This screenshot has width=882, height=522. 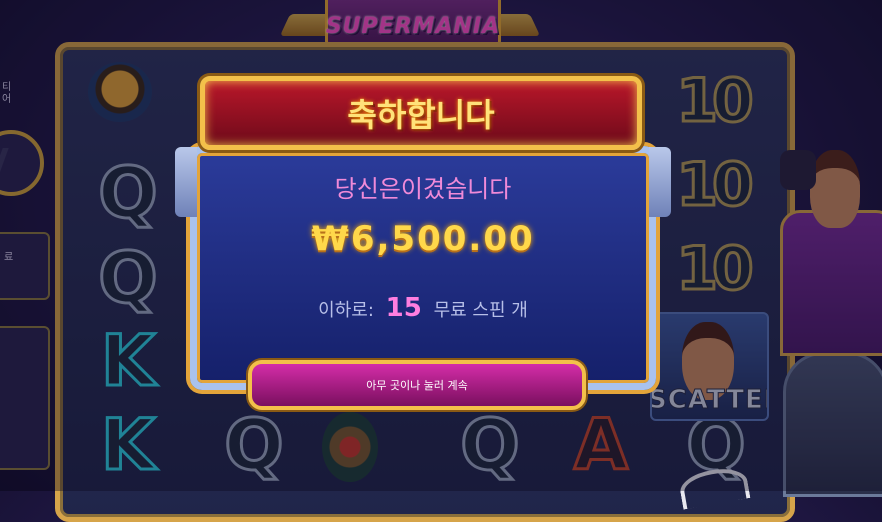 I want to click on free-spins-prefix: 이하로:, so click(x=346, y=310).